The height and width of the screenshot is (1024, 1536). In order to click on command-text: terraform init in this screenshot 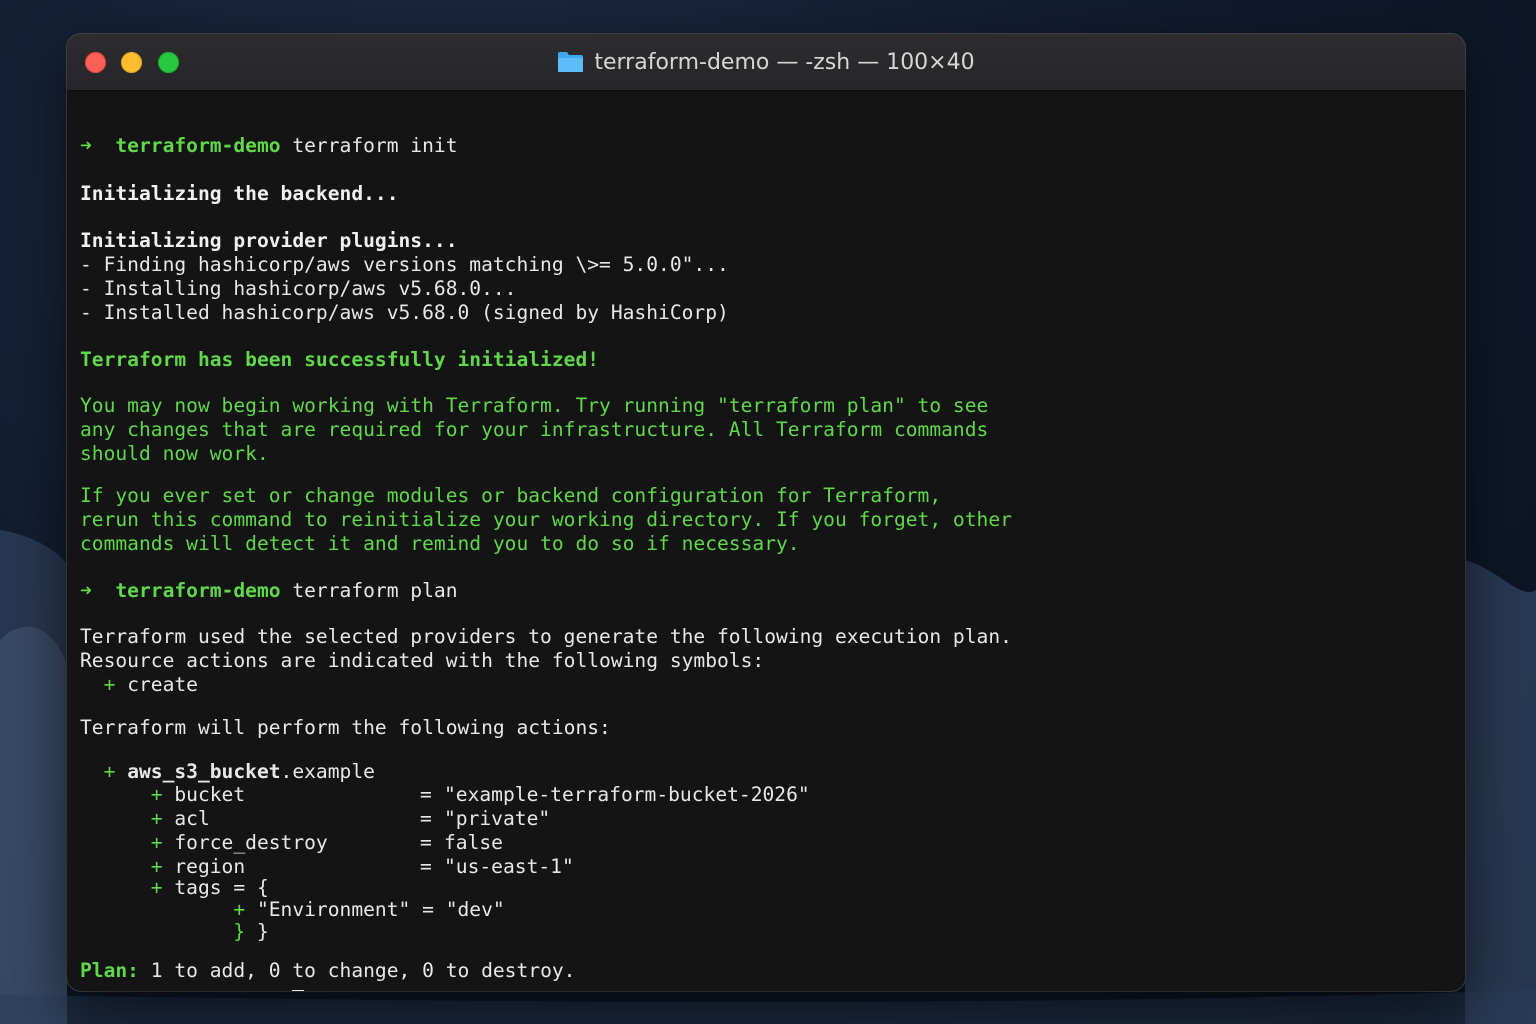, I will do `click(375, 145)`.